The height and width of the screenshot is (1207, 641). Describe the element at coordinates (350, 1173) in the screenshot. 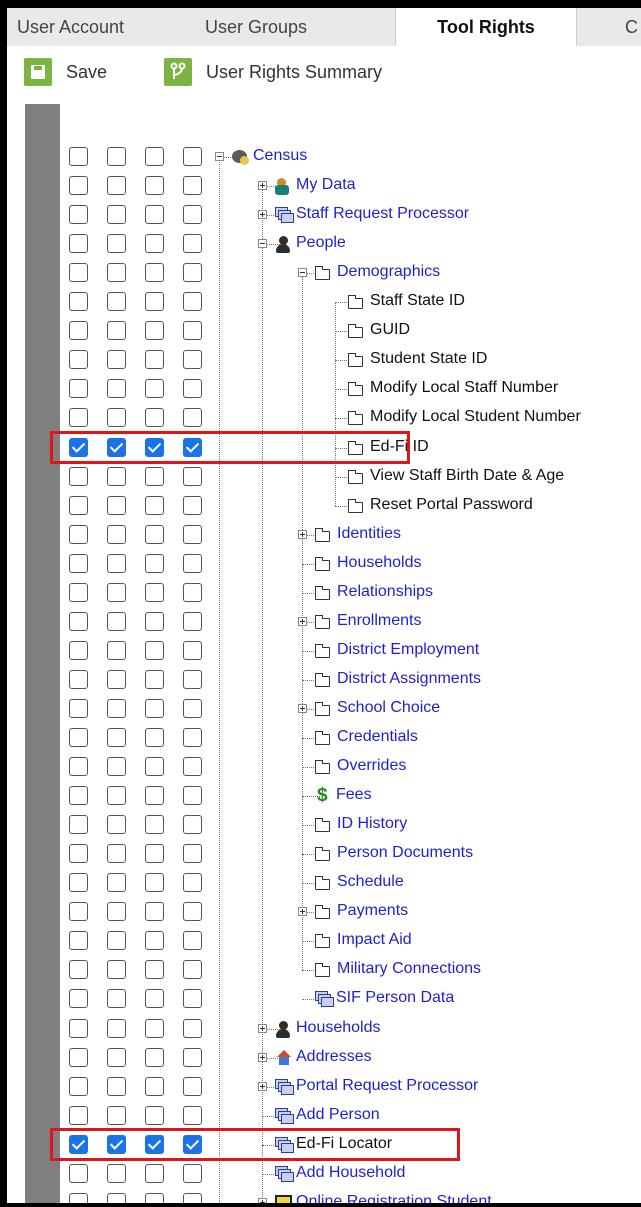

I see `tree-item-label: Add Household` at that location.